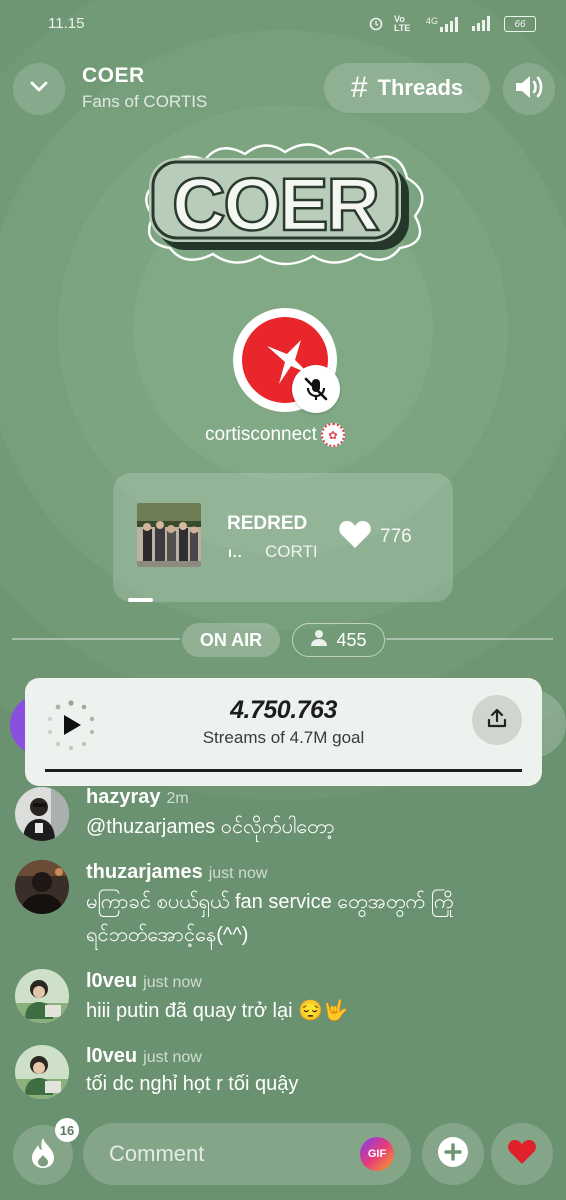  I want to click on gif-button: GIF, so click(377, 1154).